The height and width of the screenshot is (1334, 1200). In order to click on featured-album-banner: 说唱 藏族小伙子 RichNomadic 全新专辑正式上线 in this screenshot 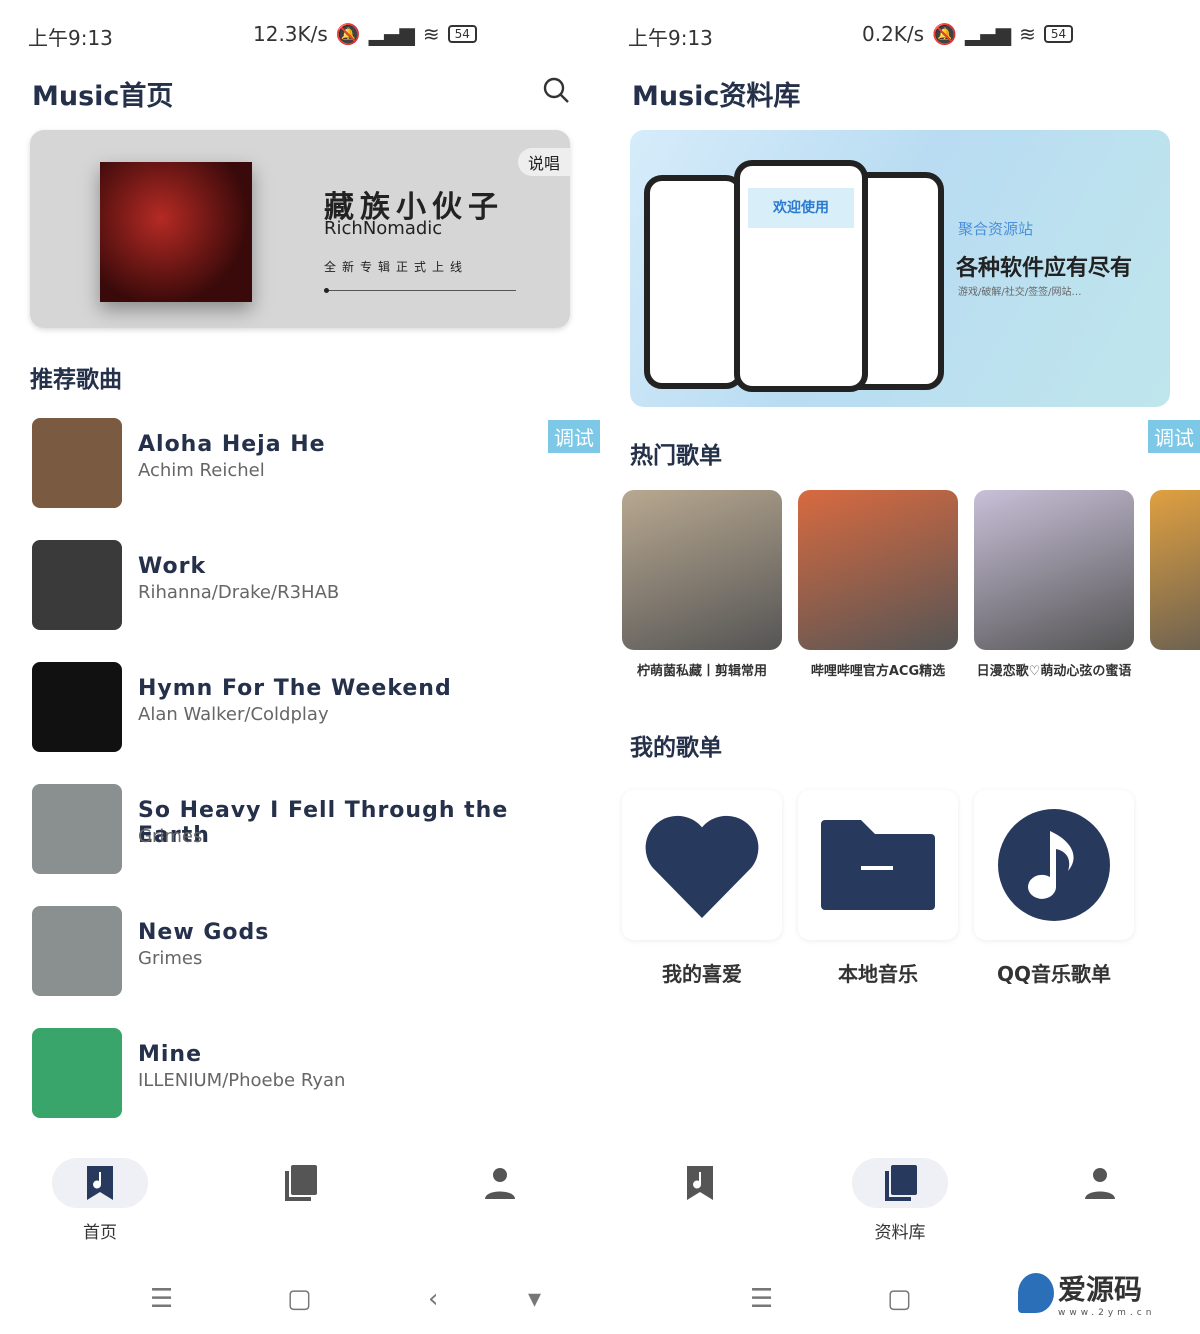, I will do `click(300, 229)`.